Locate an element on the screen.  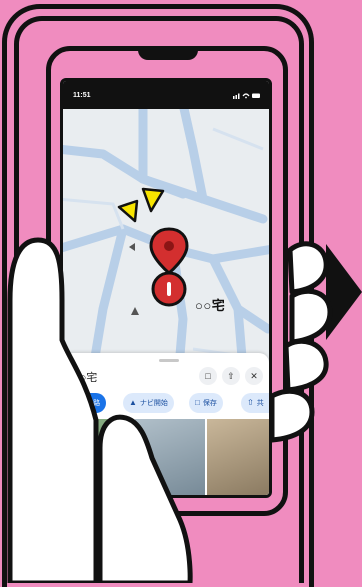
chip-label: 経路 is located at coordinates (93, 403).